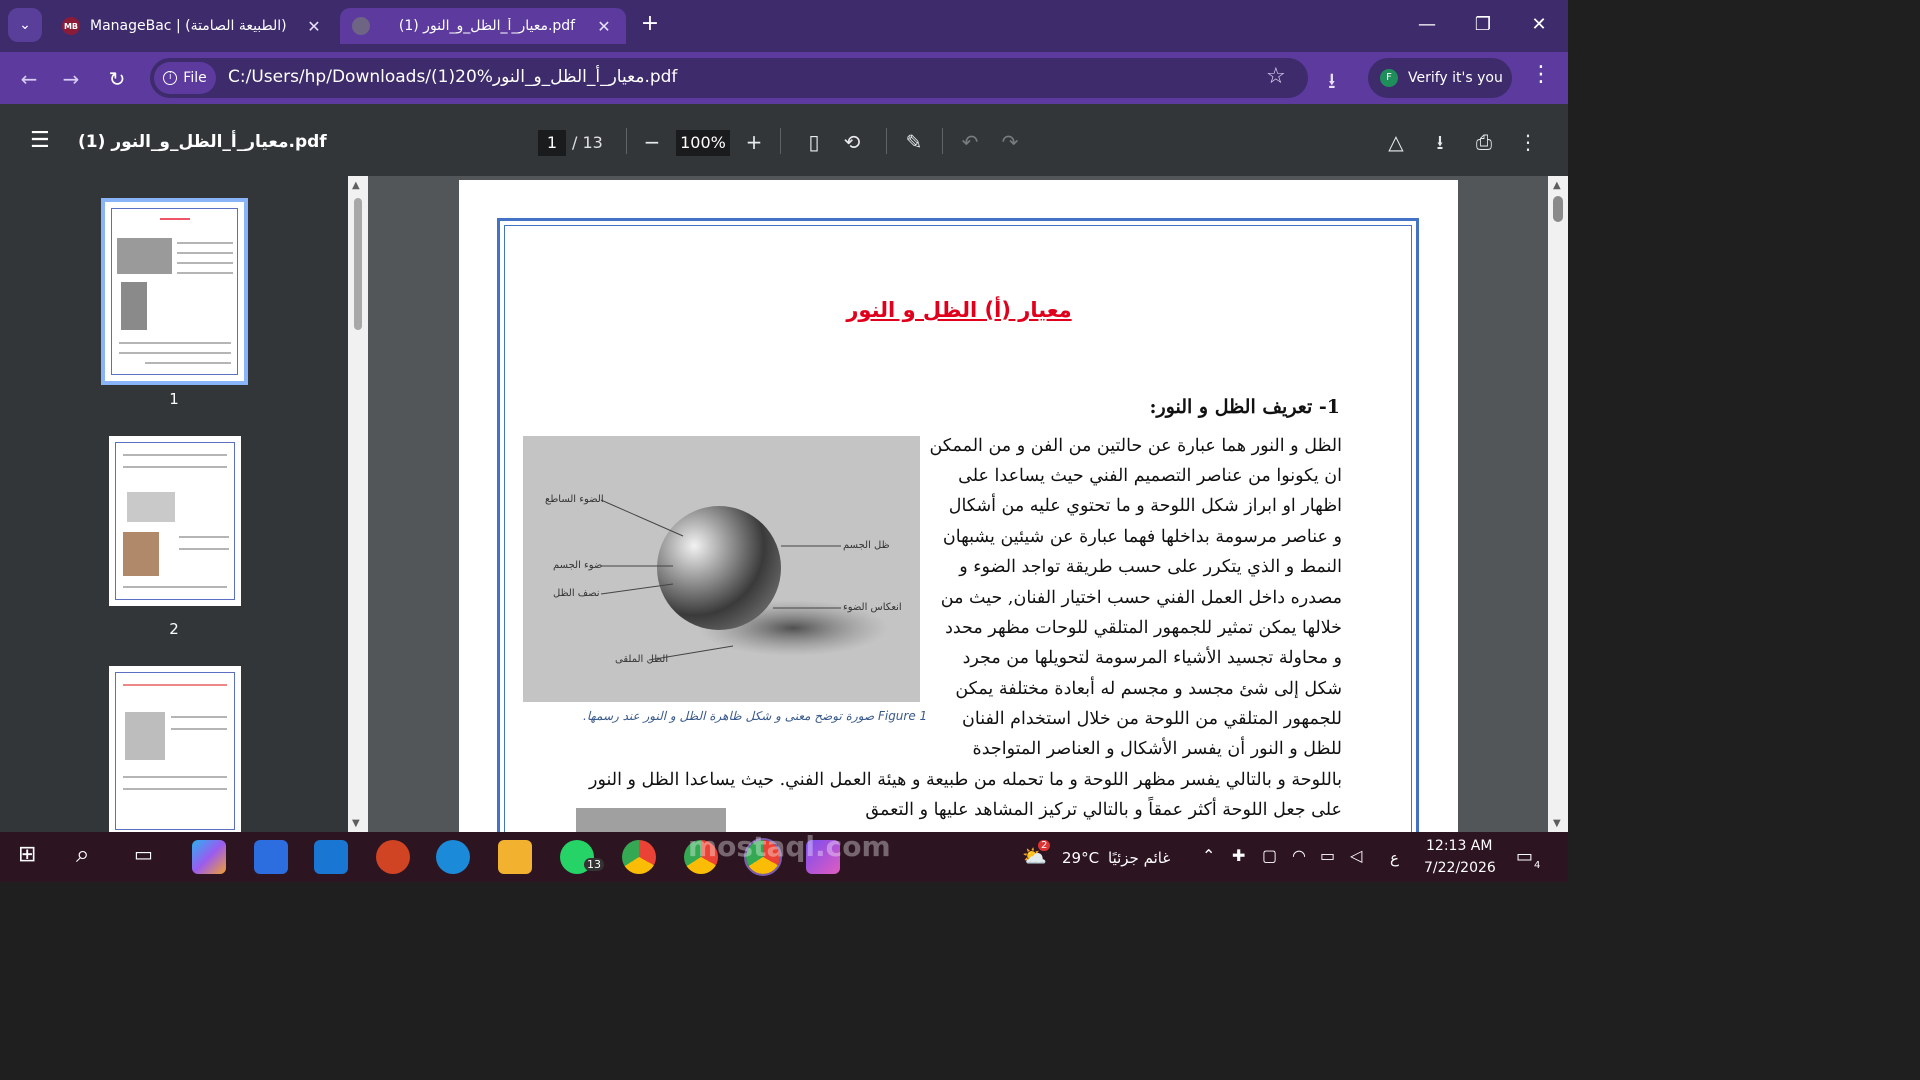  What do you see at coordinates (1276, 76) in the screenshot?
I see `bookmark-star-icon: ☆` at bounding box center [1276, 76].